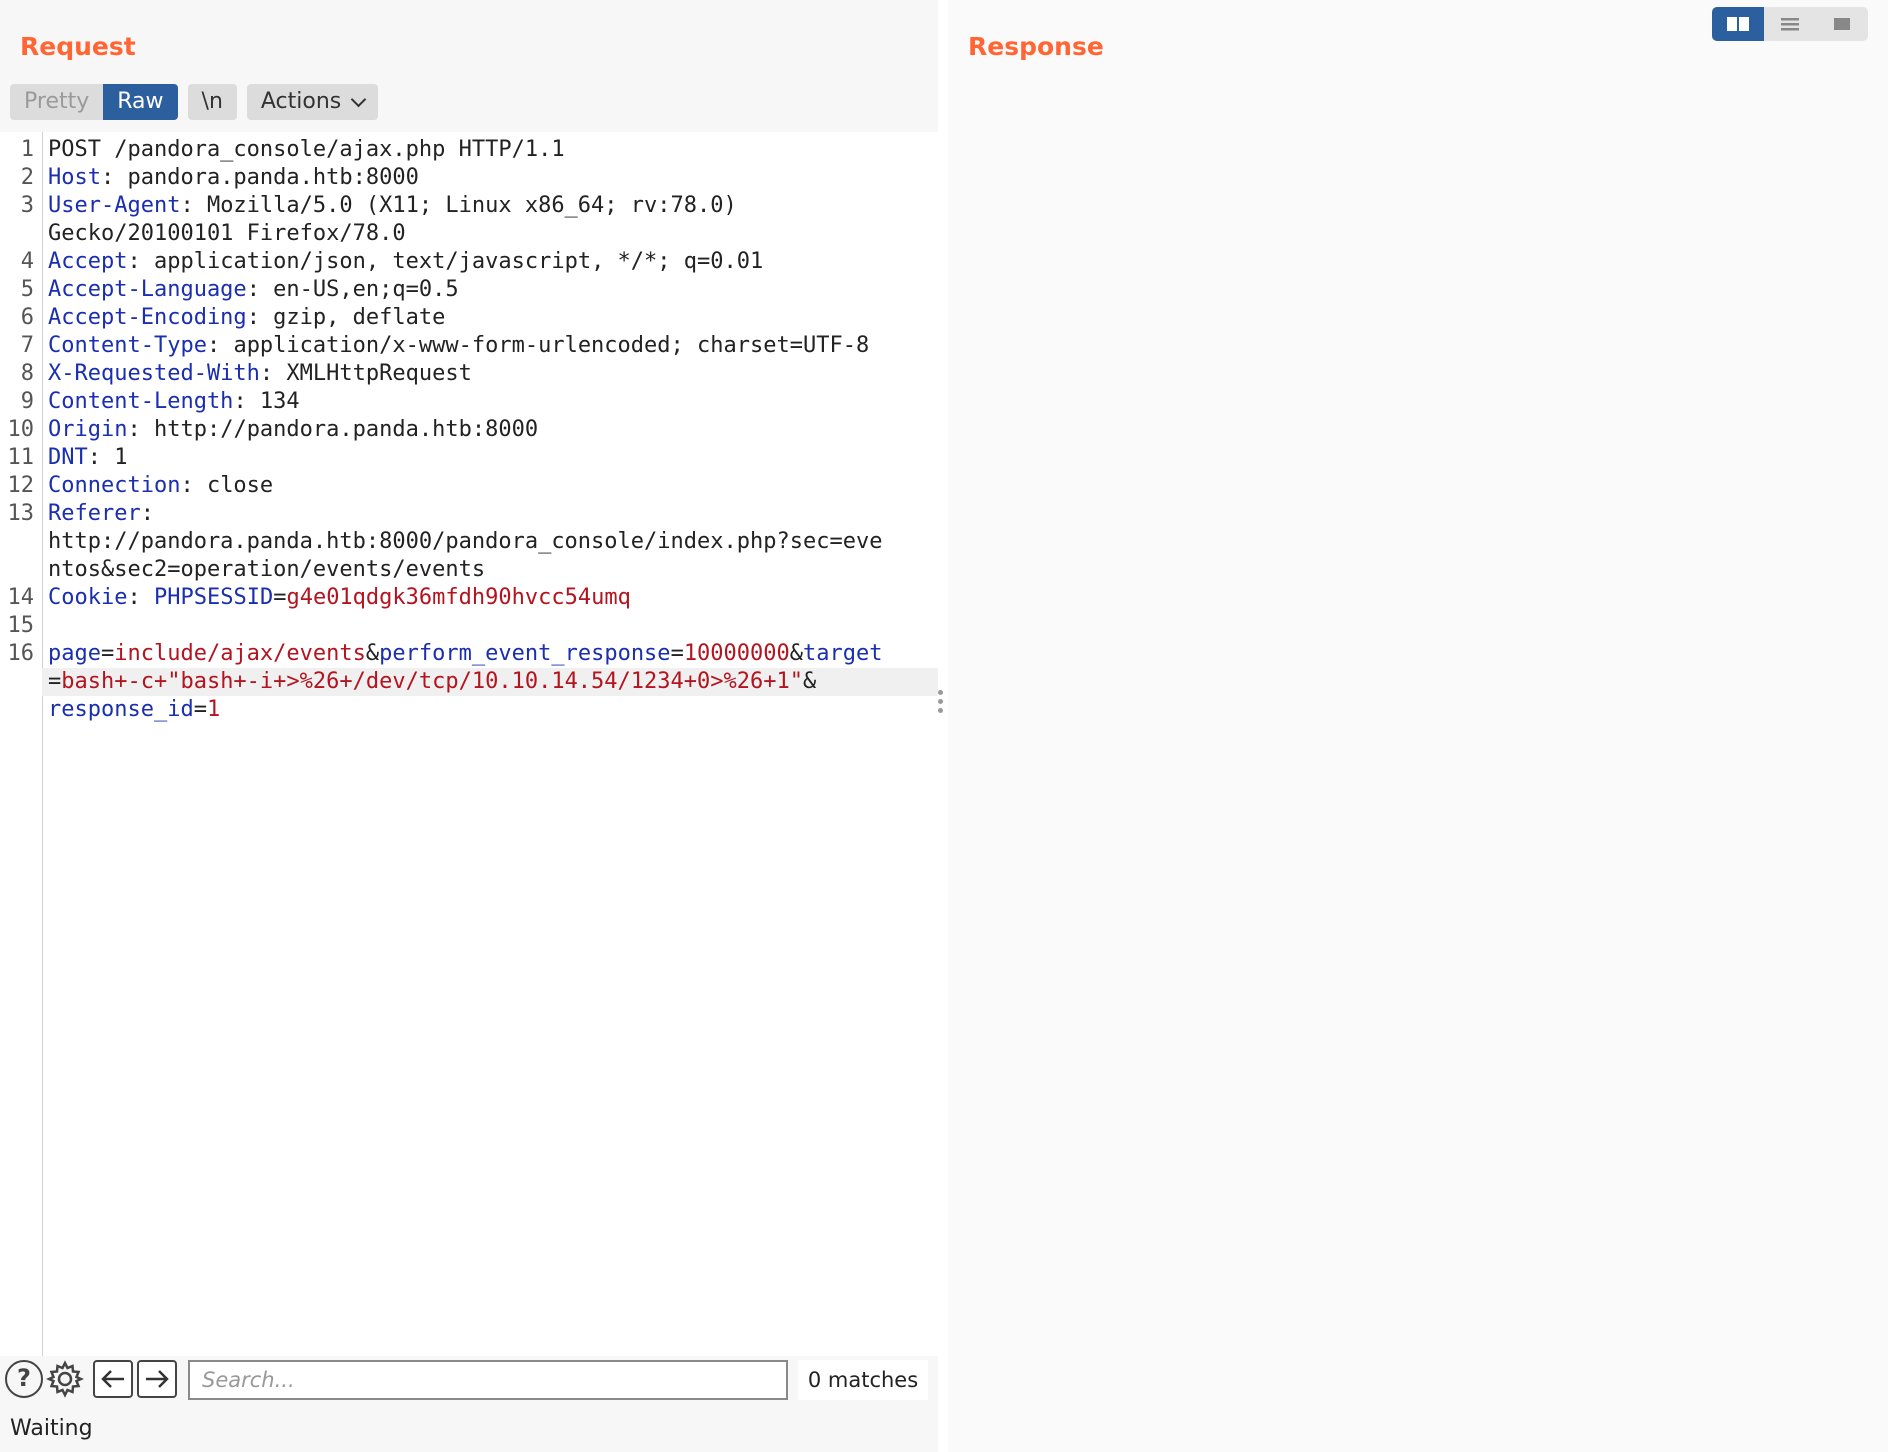 This screenshot has height=1452, width=1888. What do you see at coordinates (114, 485) in the screenshot?
I see `syntax-key: Connection` at bounding box center [114, 485].